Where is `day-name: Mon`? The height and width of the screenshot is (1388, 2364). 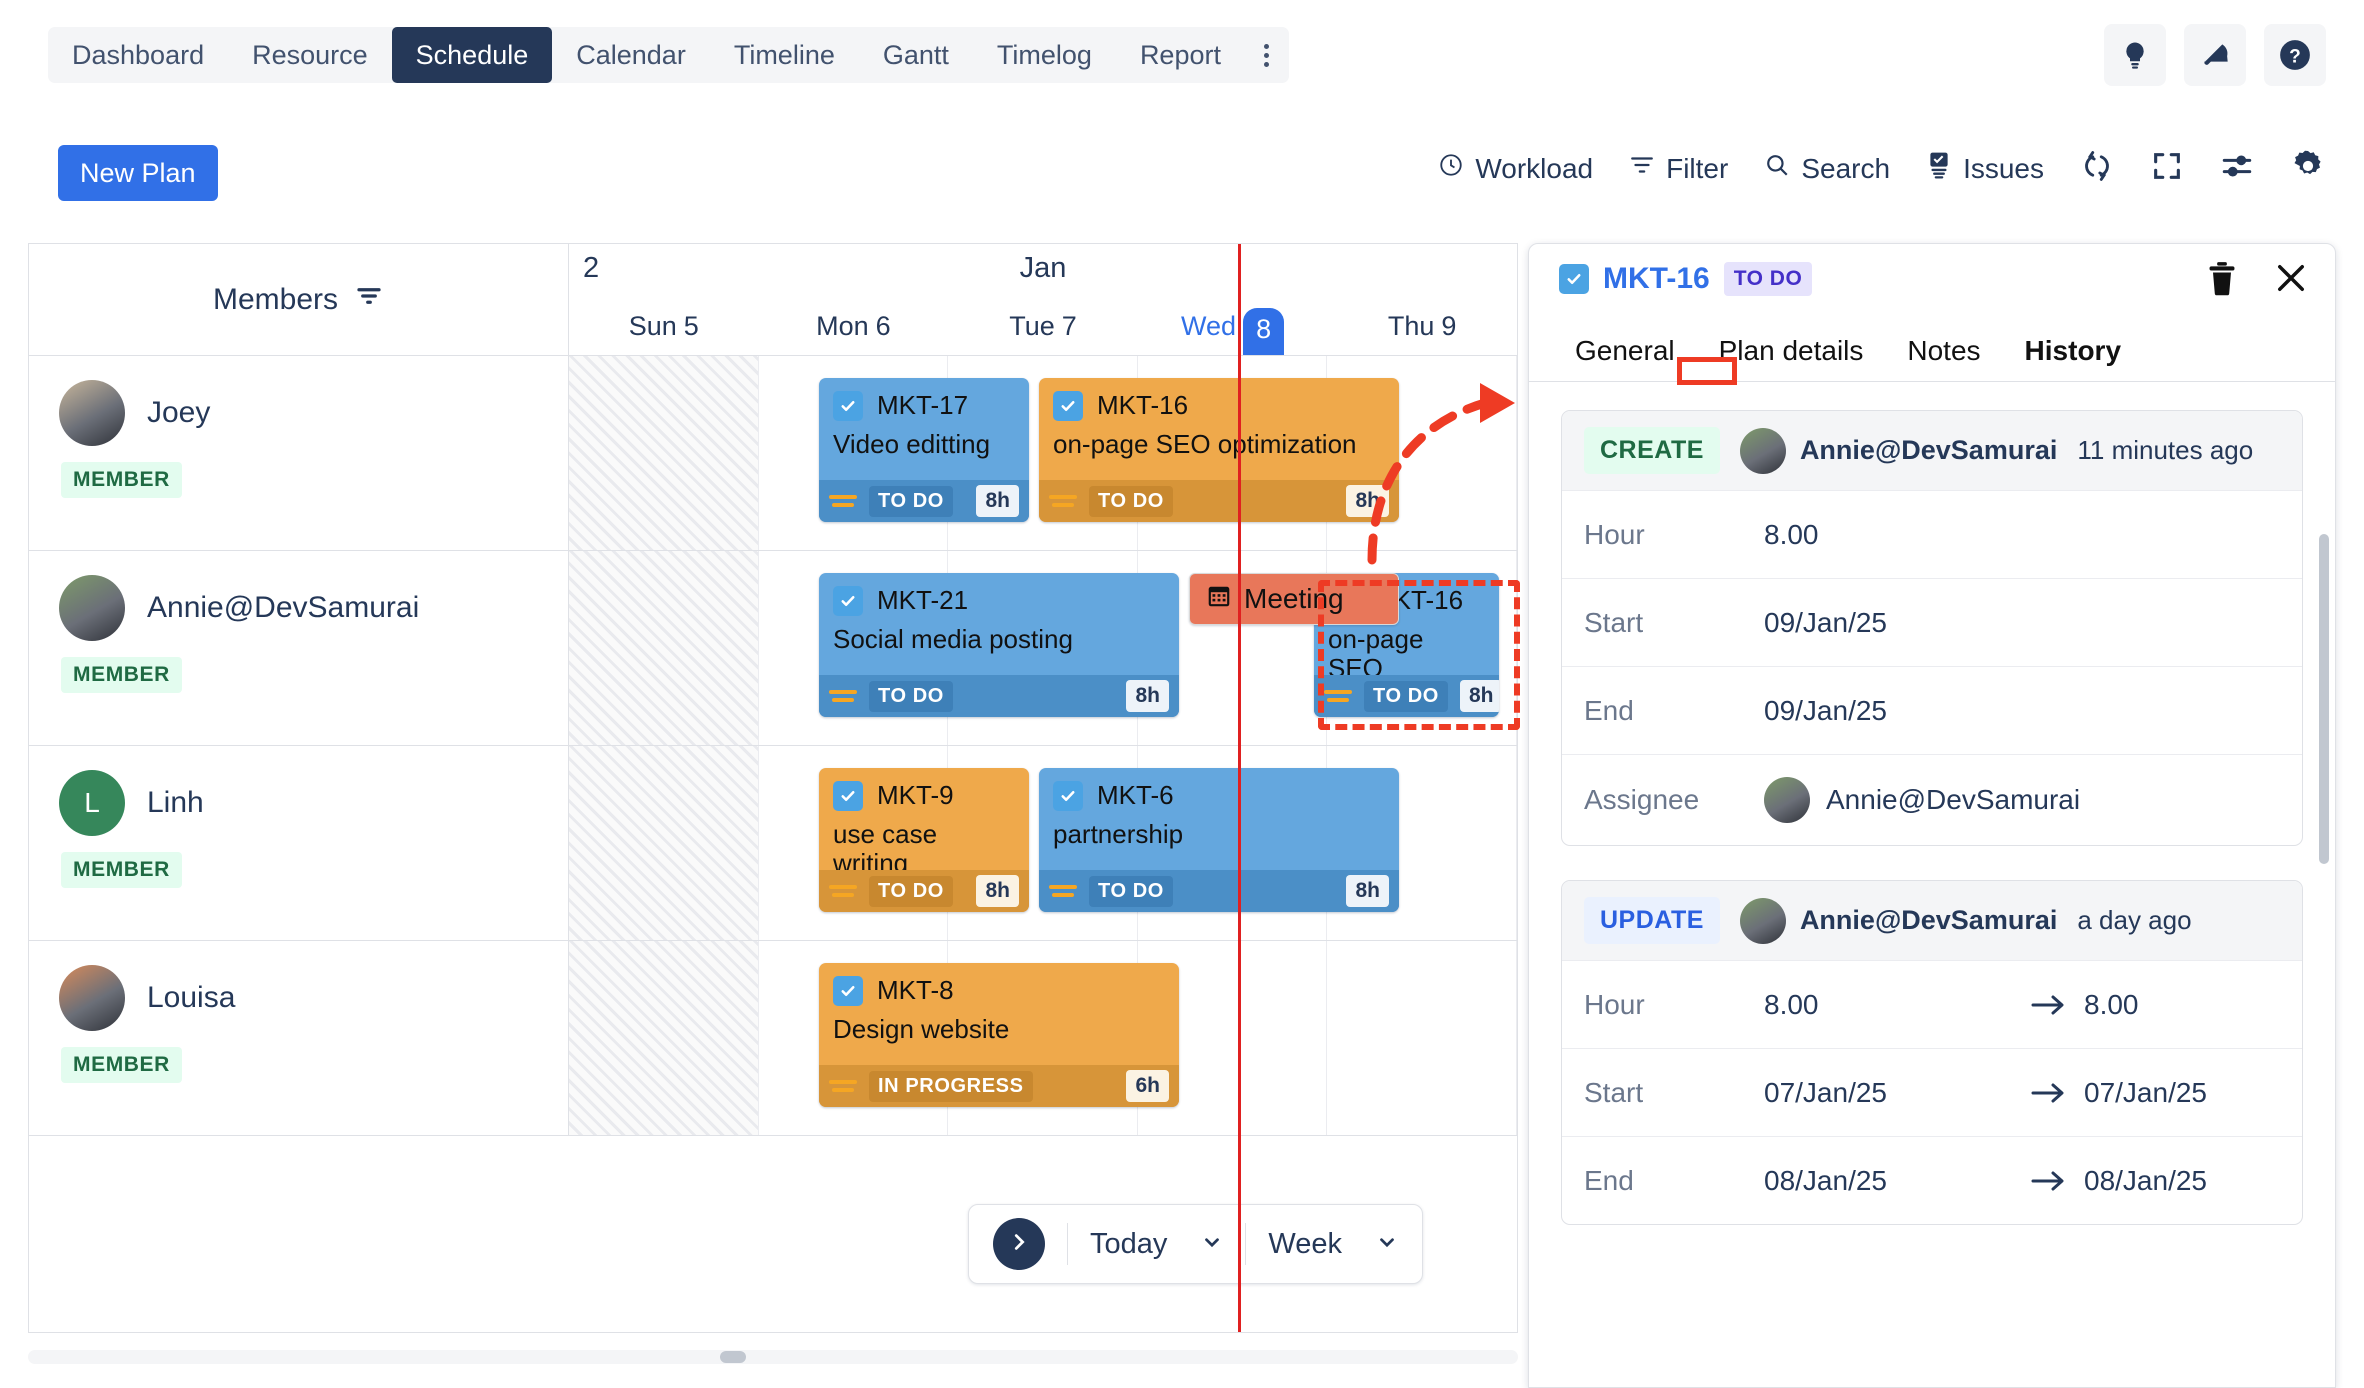
day-name: Mon is located at coordinates (842, 325).